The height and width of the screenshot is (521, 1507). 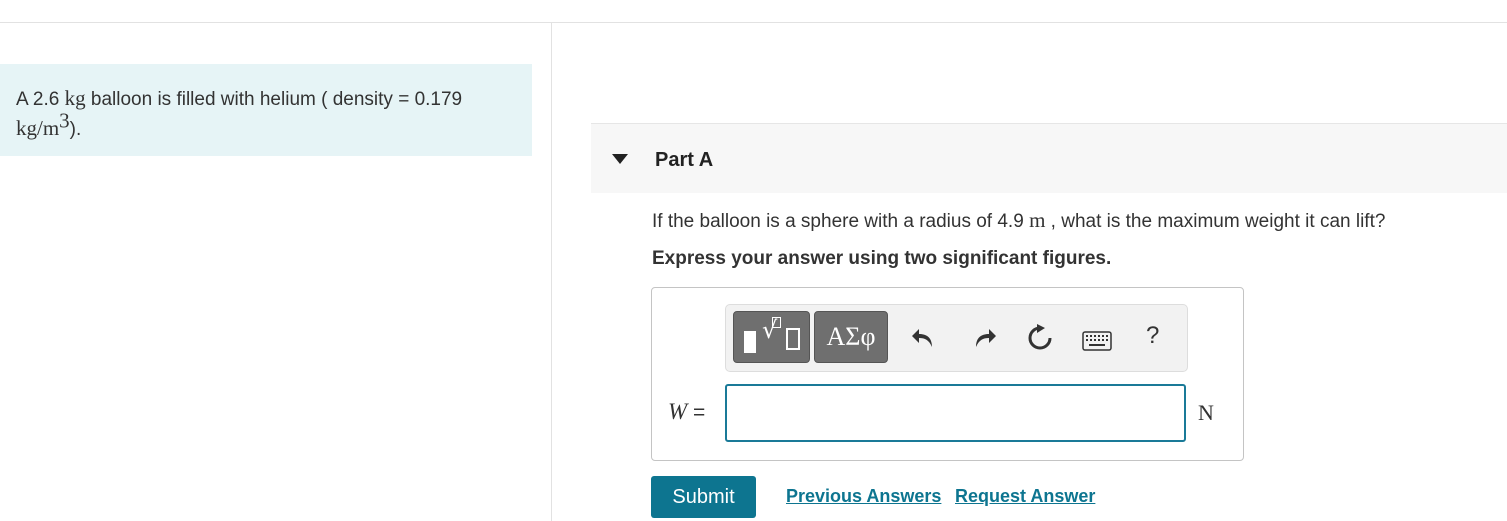 I want to click on variable-label: W =, so click(x=686, y=412).